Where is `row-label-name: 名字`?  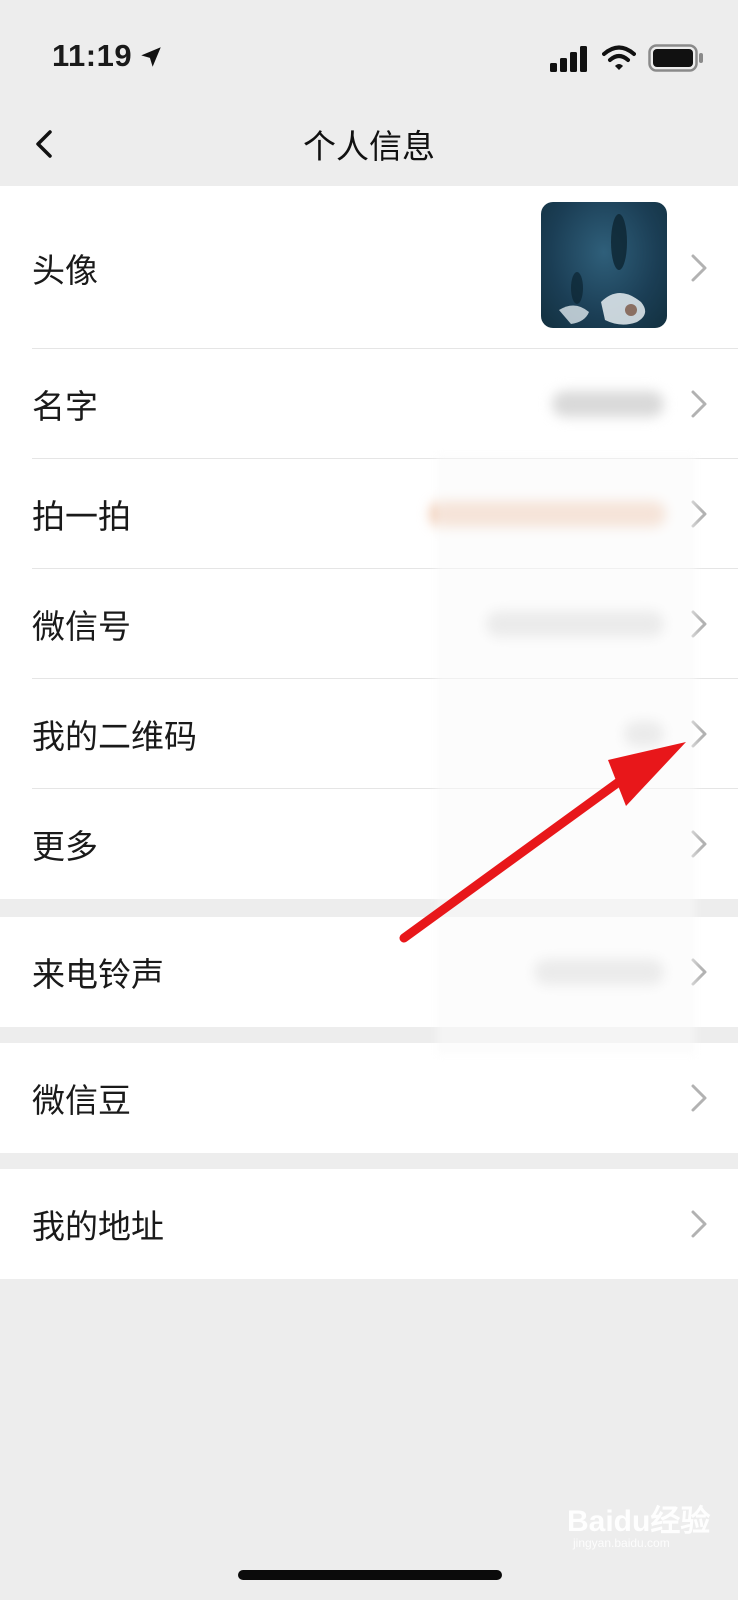
row-label-name: 名字 is located at coordinates (65, 406).